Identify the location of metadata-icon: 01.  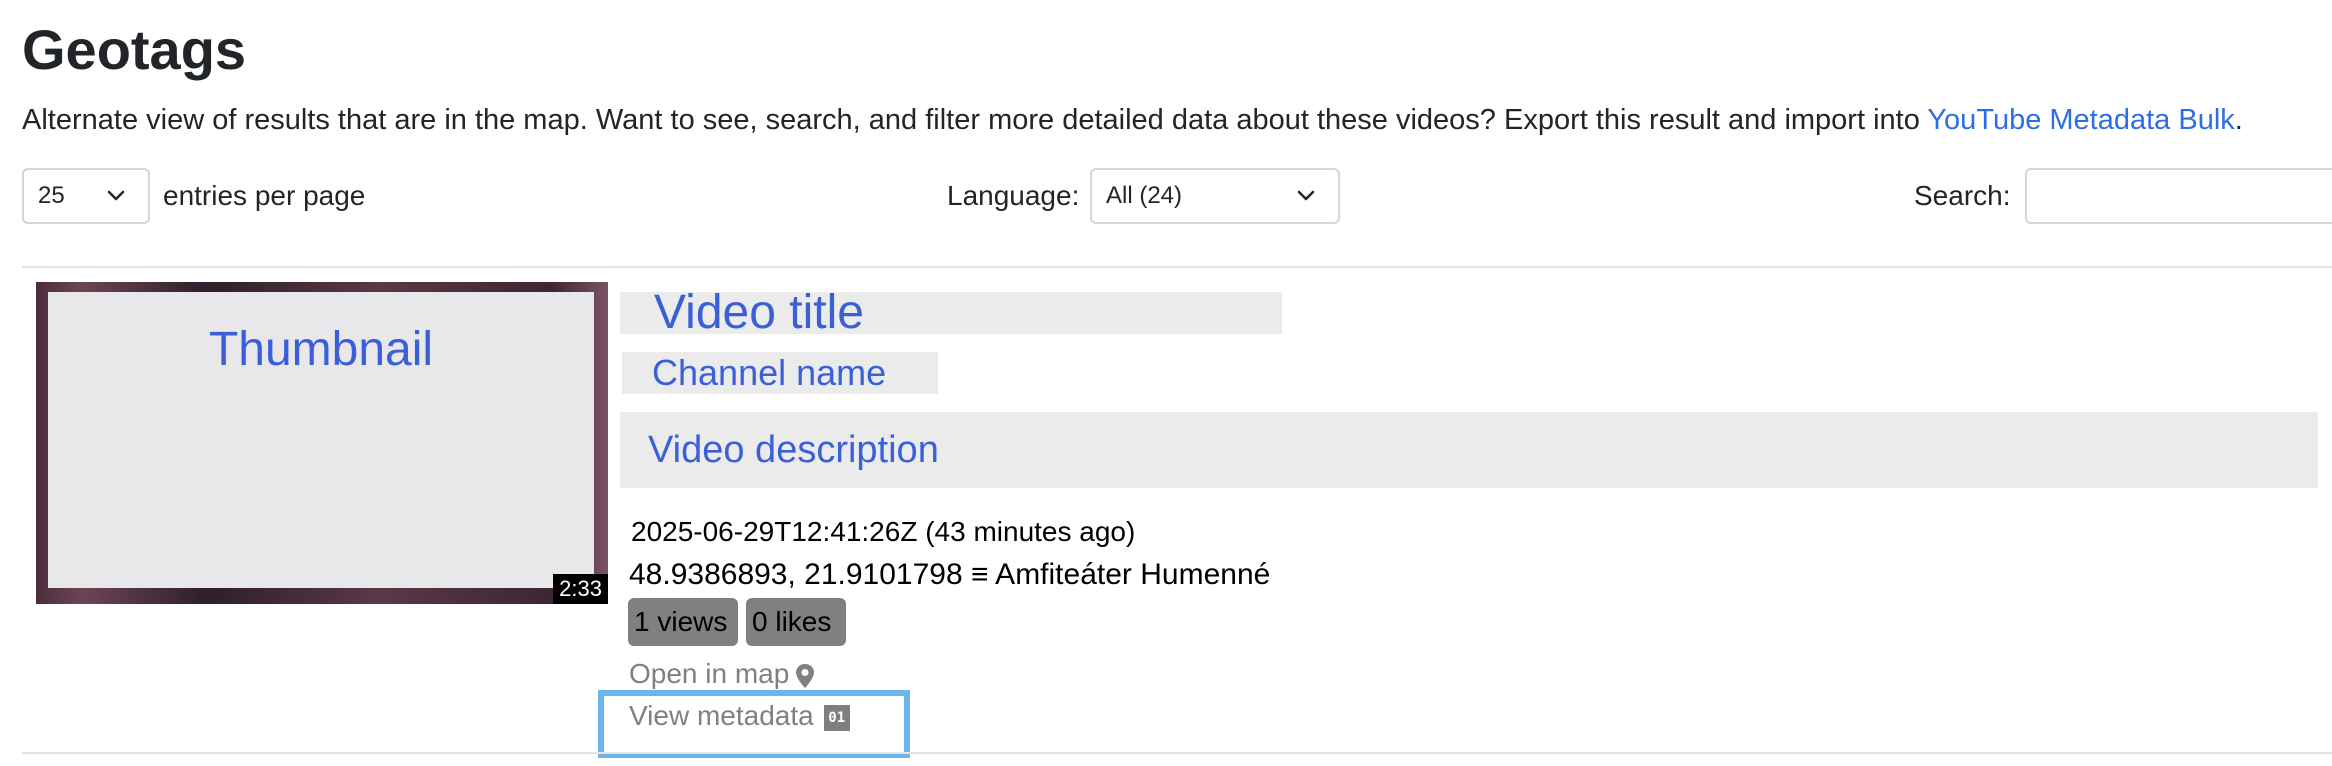
(836, 717).